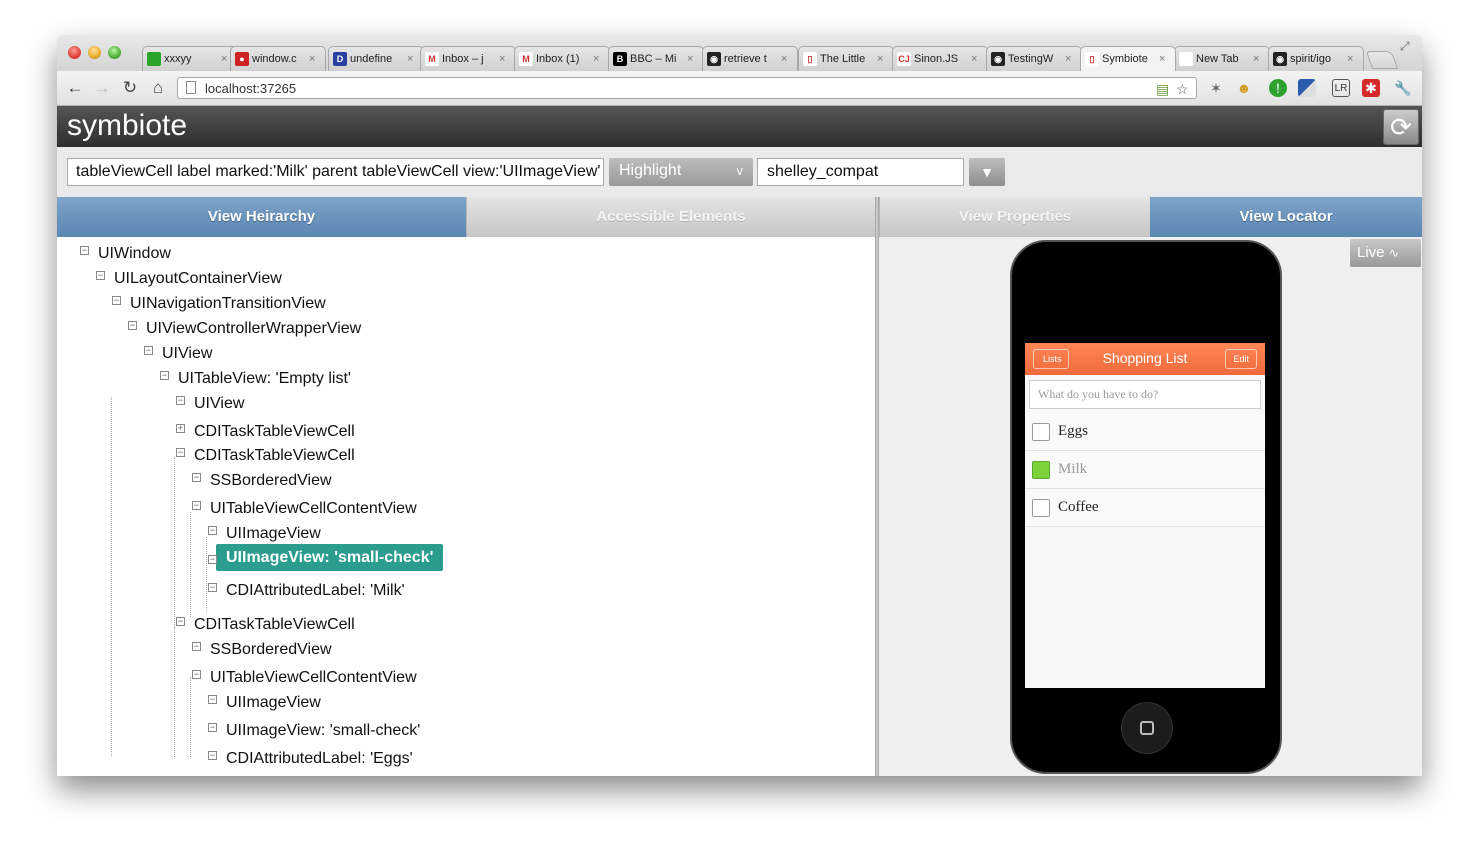 Image resolution: width=1479 pixels, height=856 pixels. Describe the element at coordinates (219, 304) in the screenshot. I see `tree-node: − UINavigationTransitionView` at that location.